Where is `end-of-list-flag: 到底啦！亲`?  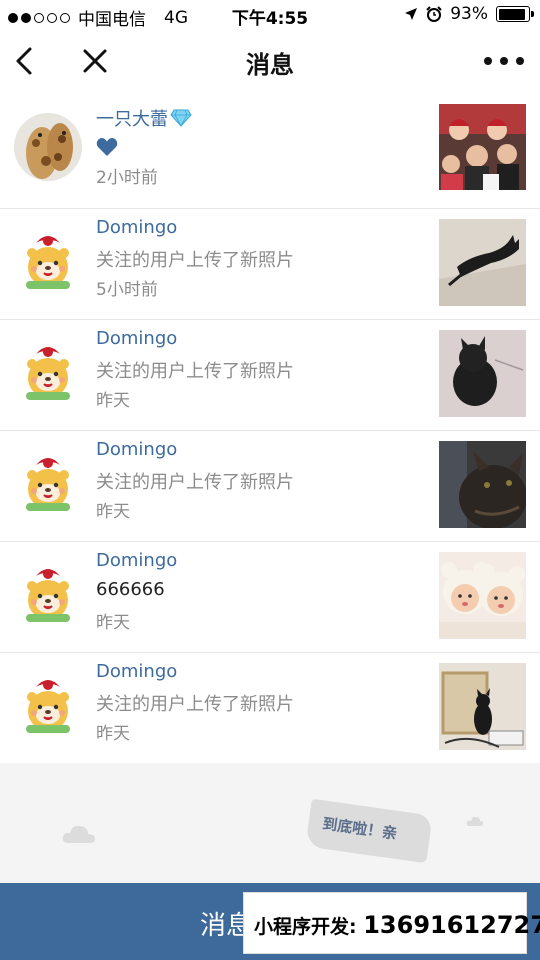
end-of-list-flag: 到底啦！亲 is located at coordinates (369, 831).